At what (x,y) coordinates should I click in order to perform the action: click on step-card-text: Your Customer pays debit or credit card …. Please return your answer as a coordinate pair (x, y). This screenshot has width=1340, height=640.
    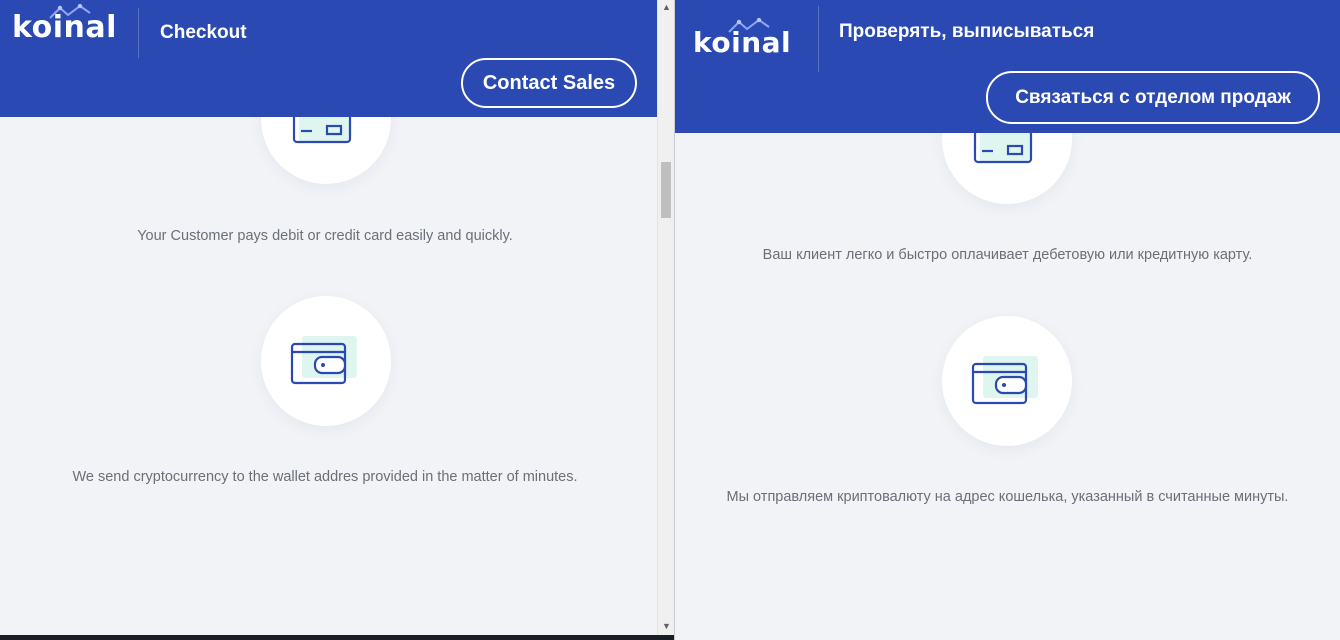
    Looking at the image, I should click on (325, 236).